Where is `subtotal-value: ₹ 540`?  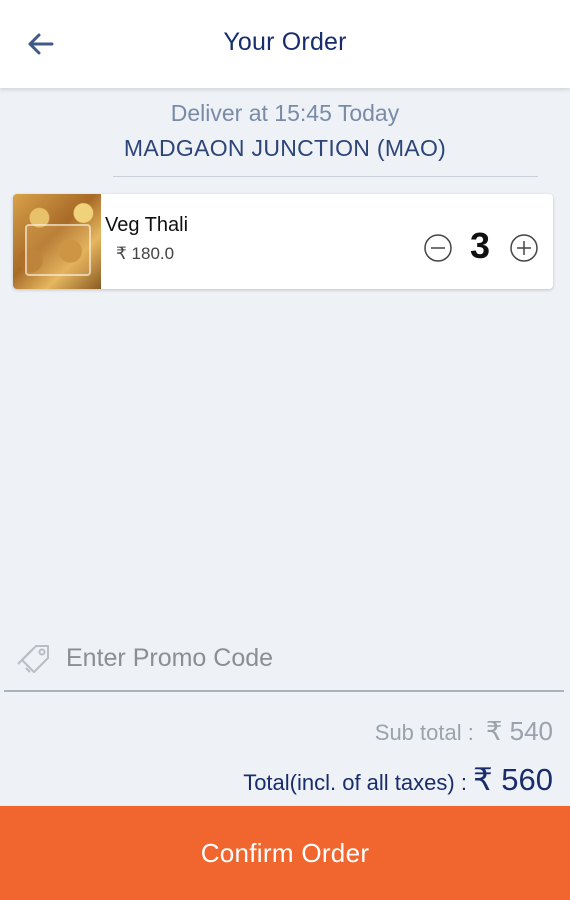
subtotal-value: ₹ 540 is located at coordinates (519, 731).